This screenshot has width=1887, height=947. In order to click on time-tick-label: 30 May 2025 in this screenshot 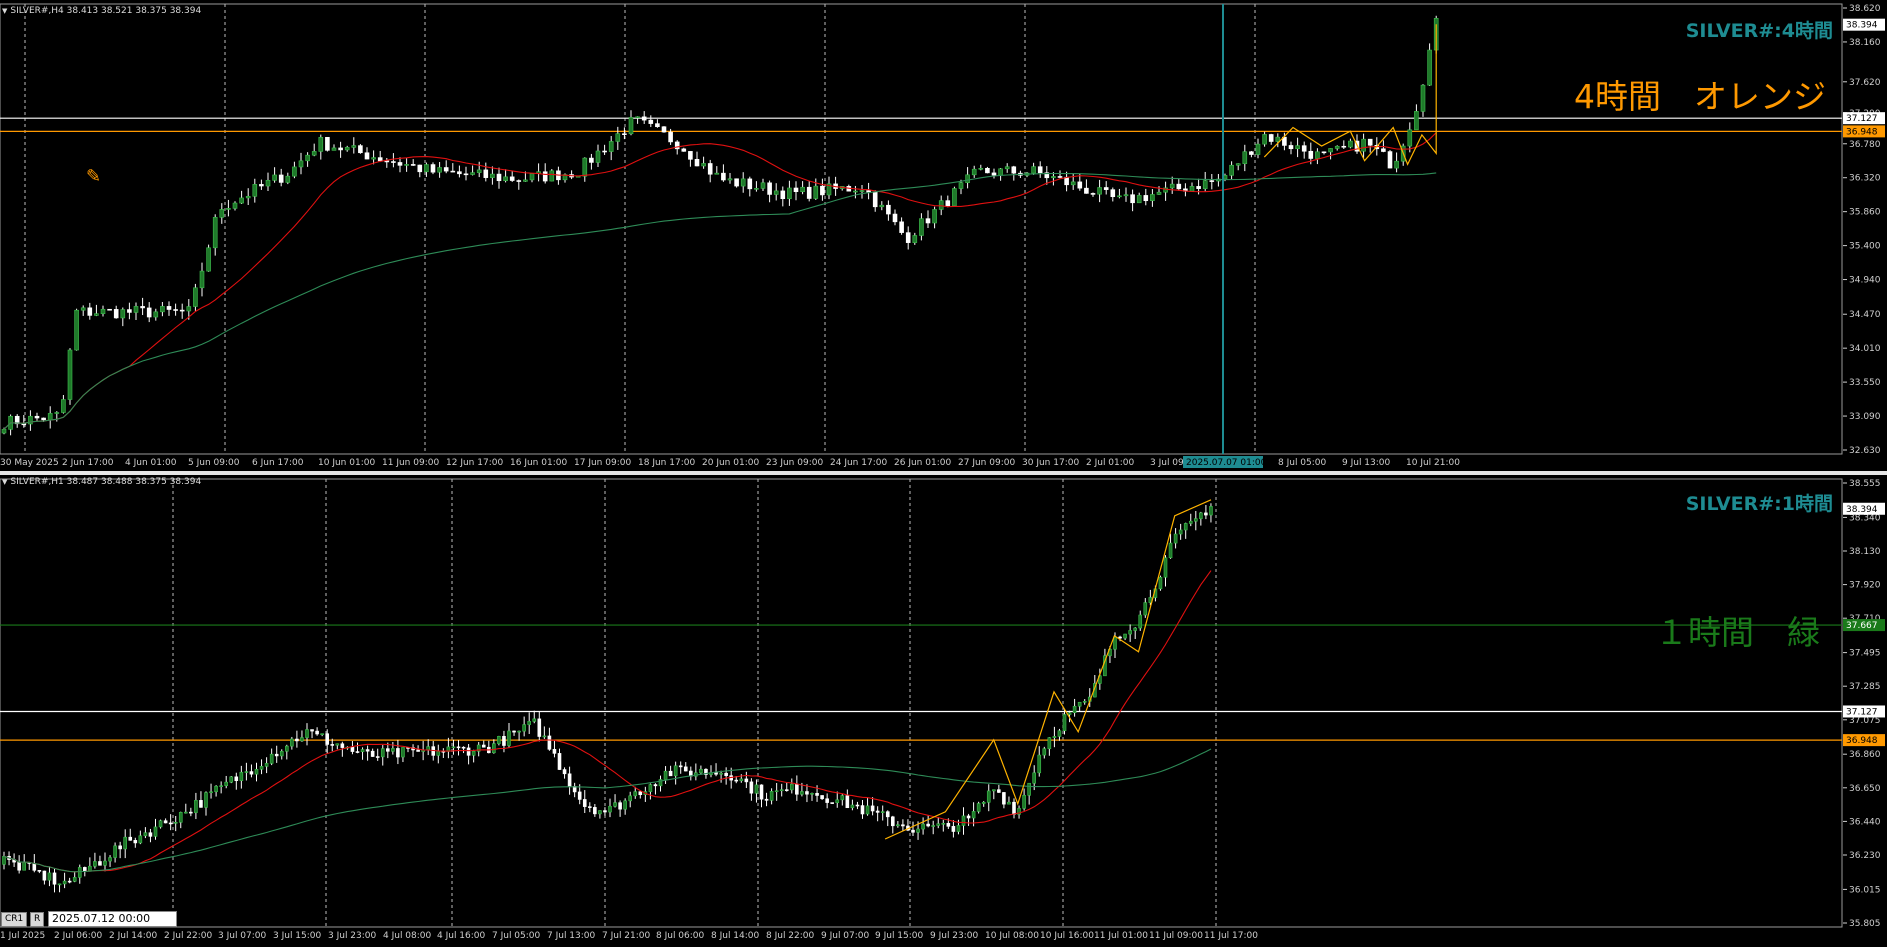, I will do `click(29, 463)`.